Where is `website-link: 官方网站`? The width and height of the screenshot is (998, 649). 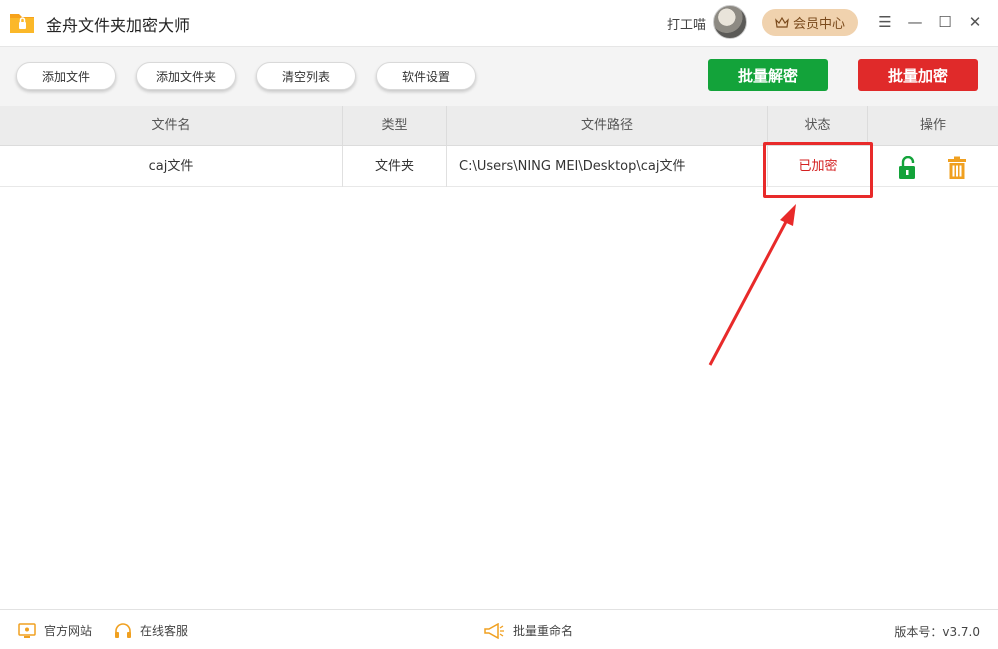 website-link: 官方网站 is located at coordinates (55, 630).